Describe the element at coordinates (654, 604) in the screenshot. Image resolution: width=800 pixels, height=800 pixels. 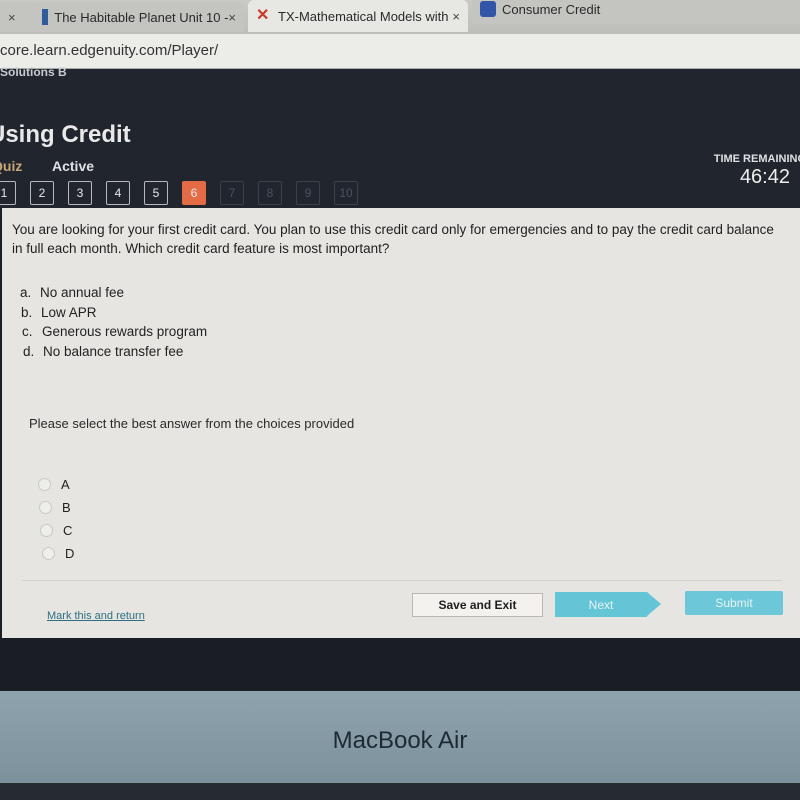
I see `next-arrow-icon` at that location.